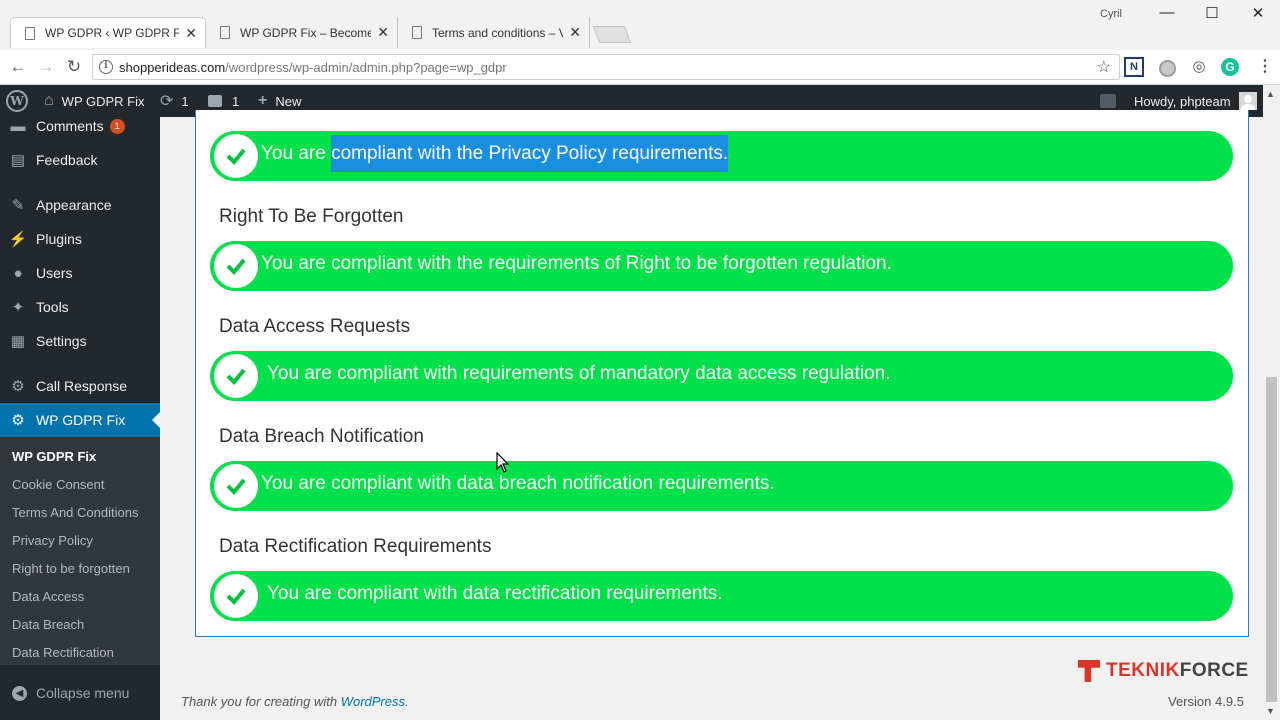 Image resolution: width=1280 pixels, height=720 pixels. I want to click on sidebar-item-label: WP GDPR Fix, so click(81, 420).